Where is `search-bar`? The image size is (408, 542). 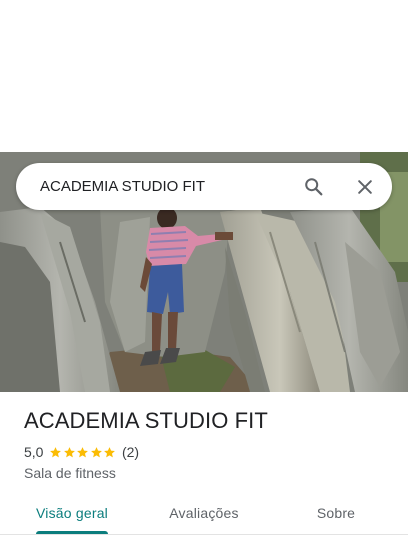
search-bar is located at coordinates (204, 186).